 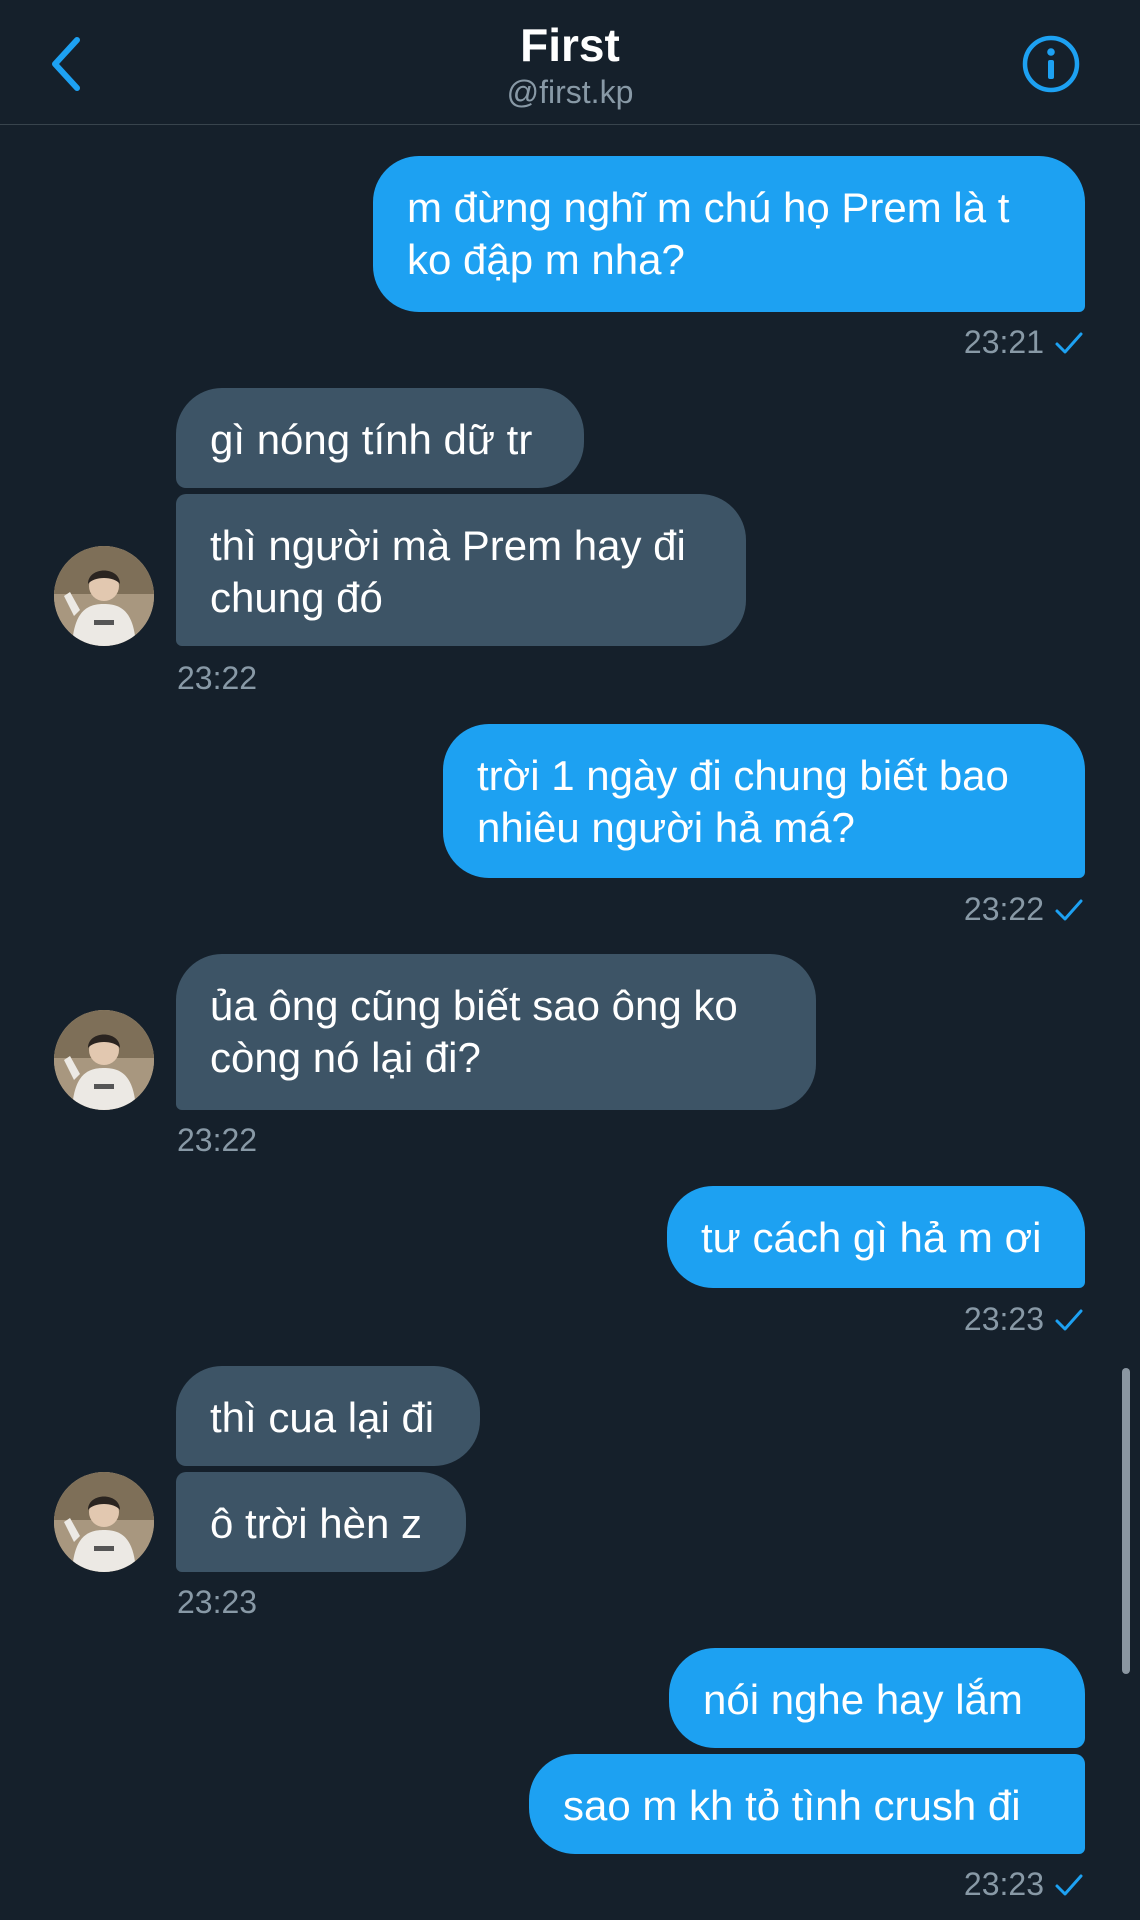 I want to click on outgoing-message-bubble: nói nghe hay lắm, so click(x=877, y=1698).